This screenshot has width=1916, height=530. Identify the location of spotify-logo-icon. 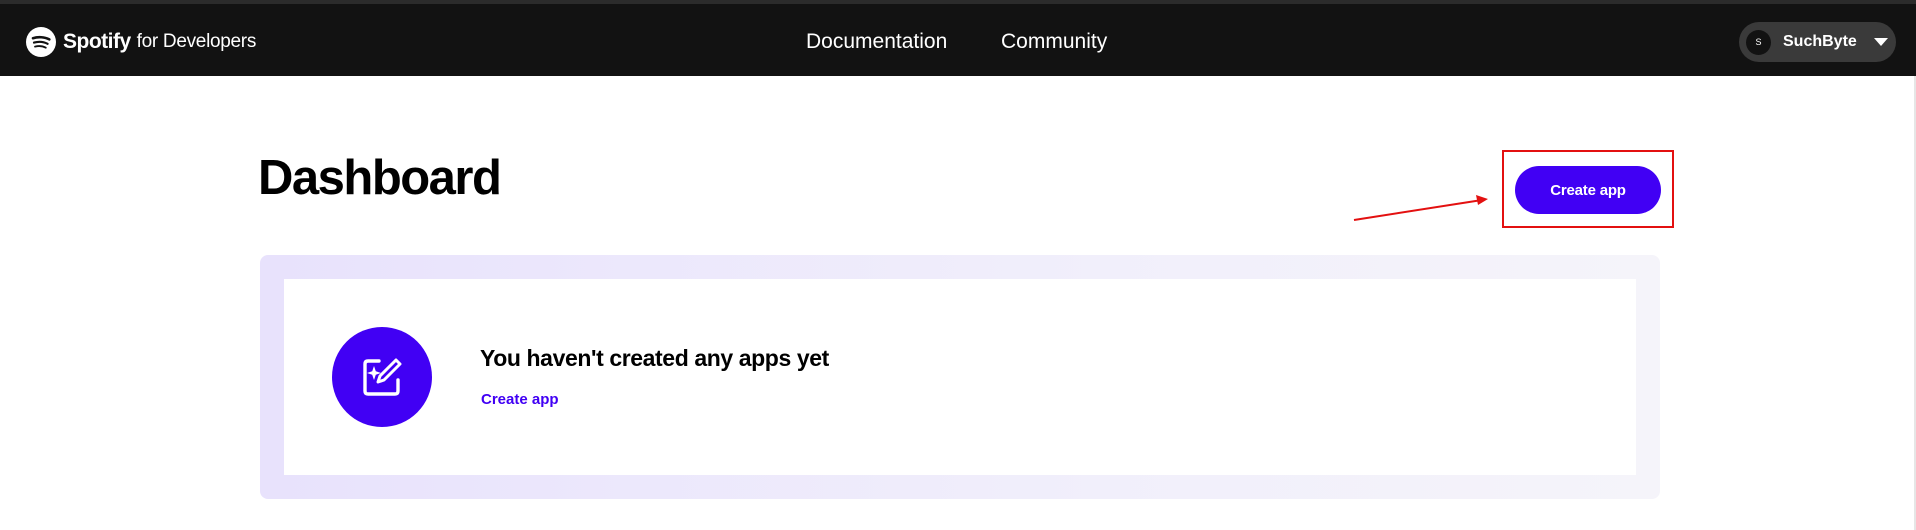
(41, 42).